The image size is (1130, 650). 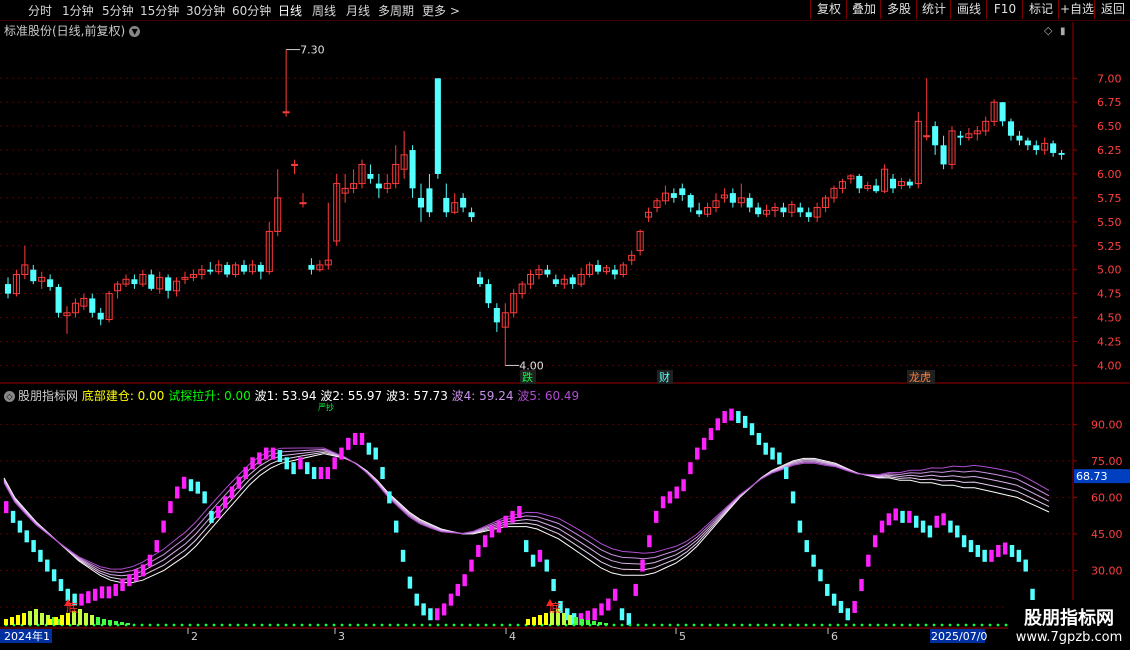 I want to click on candle-body-up, so click(x=927, y=136).